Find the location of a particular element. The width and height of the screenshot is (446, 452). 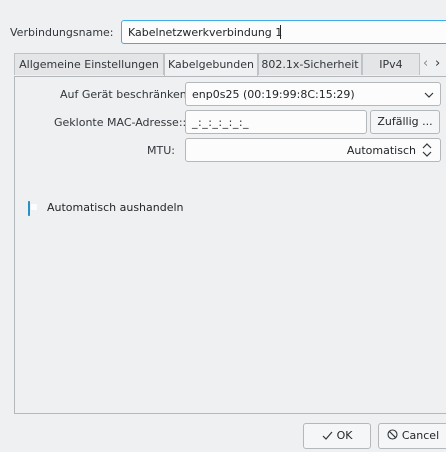

ok-button-label: OK is located at coordinates (344, 435).